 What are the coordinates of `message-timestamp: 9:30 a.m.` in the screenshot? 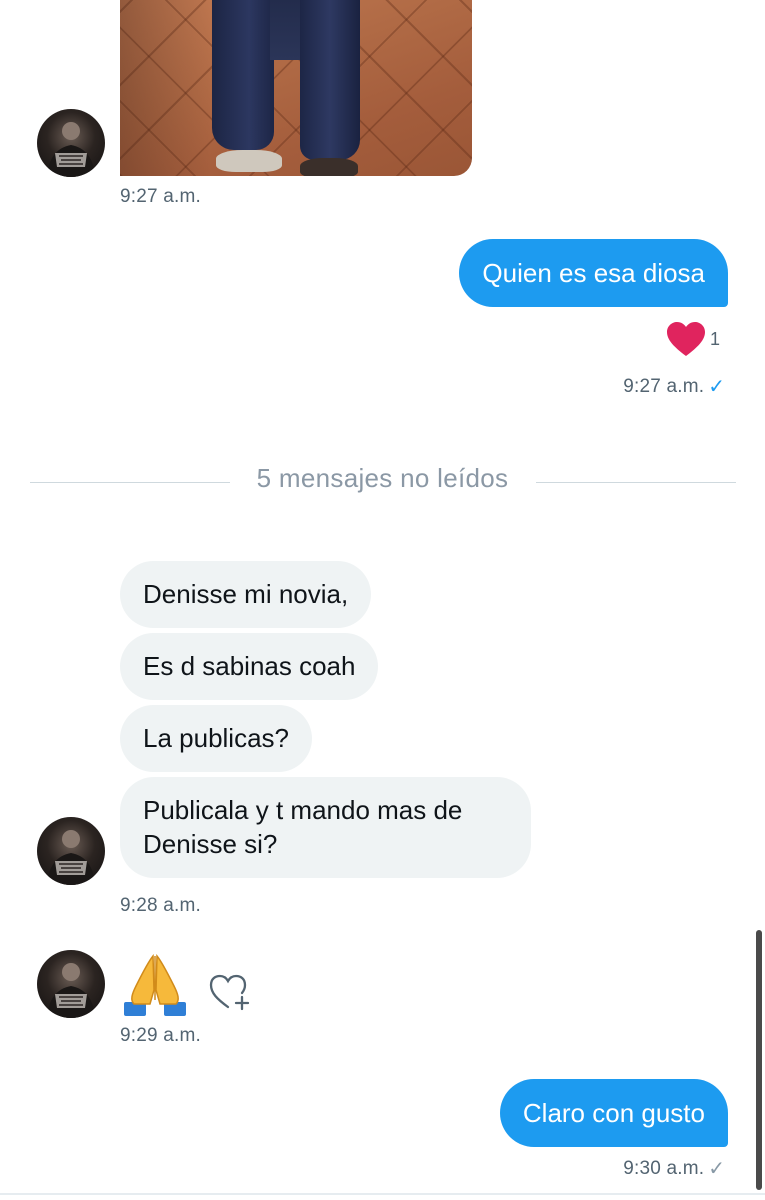 It's located at (664, 1168).